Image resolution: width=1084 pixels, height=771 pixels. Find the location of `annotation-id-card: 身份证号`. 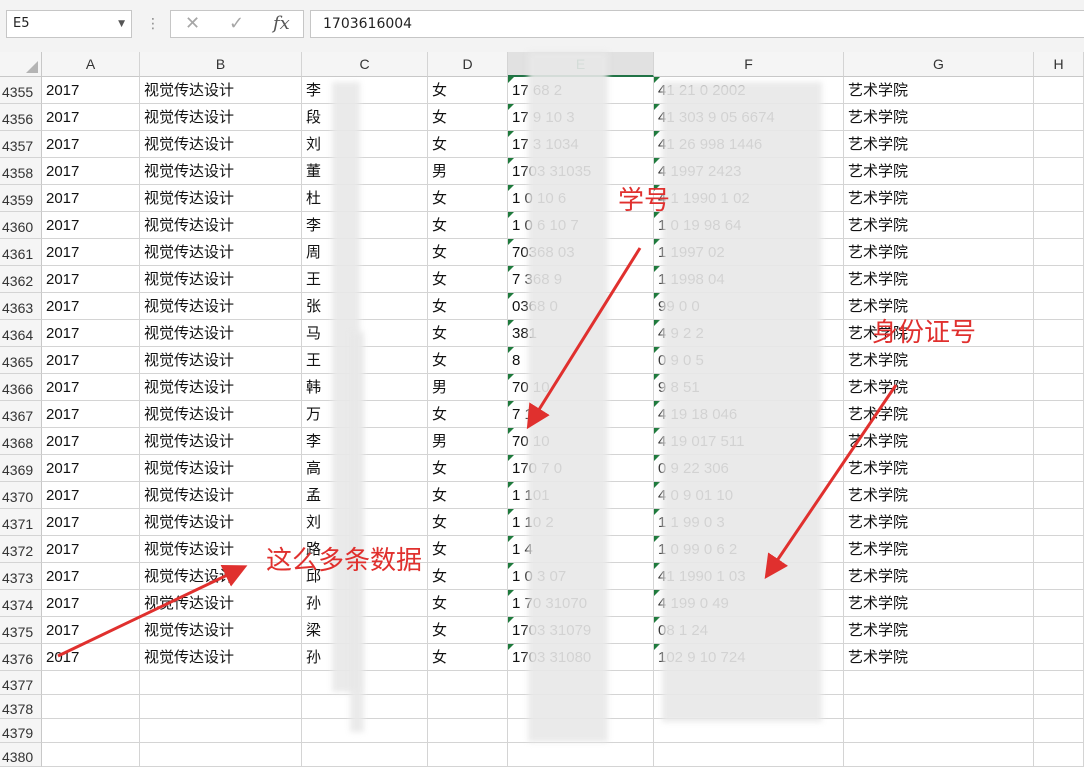

annotation-id-card: 身份证号 is located at coordinates (924, 333).